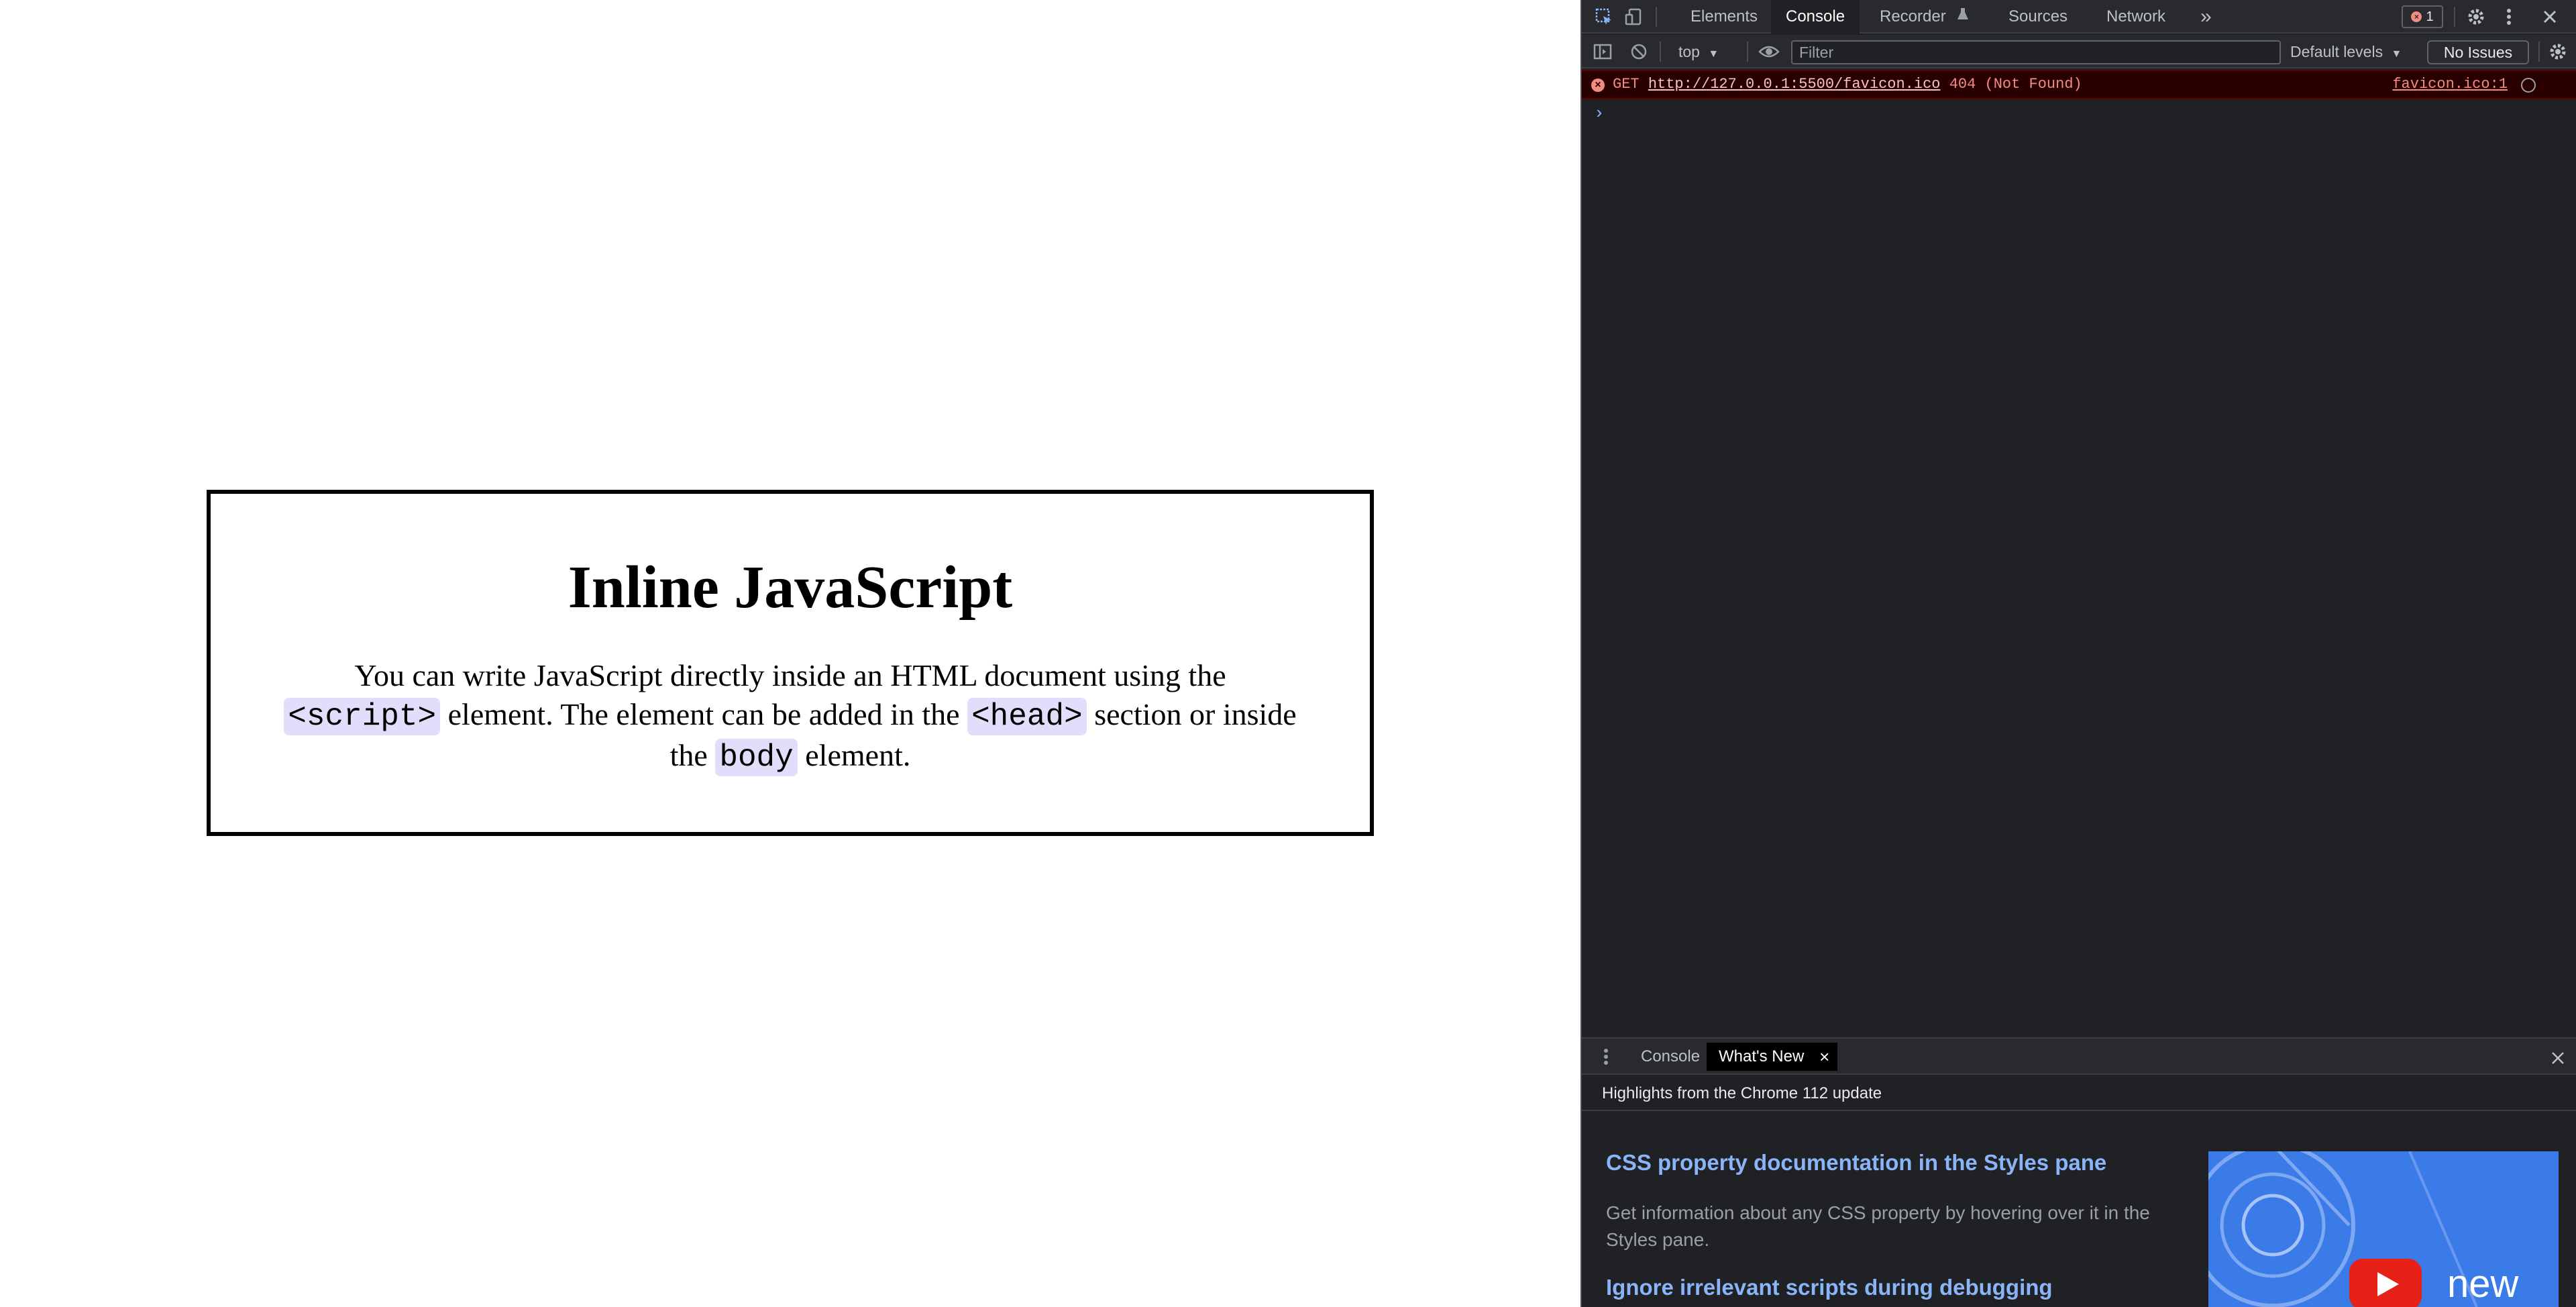 The width and height of the screenshot is (2576, 1307). Describe the element at coordinates (2558, 52) in the screenshot. I see `console-settings-gear-icon` at that location.